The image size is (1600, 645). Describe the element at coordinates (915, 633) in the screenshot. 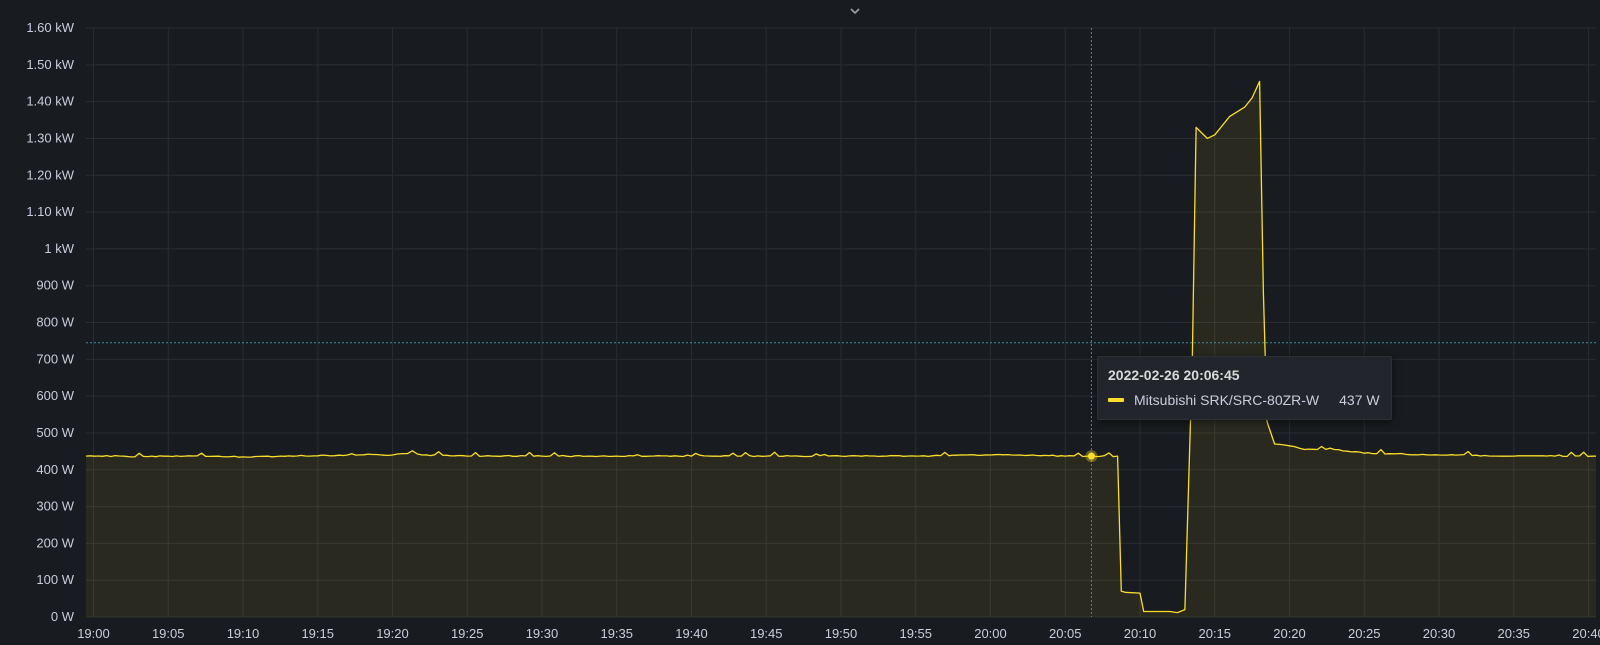

I see `x-tick-label: 19:55` at that location.